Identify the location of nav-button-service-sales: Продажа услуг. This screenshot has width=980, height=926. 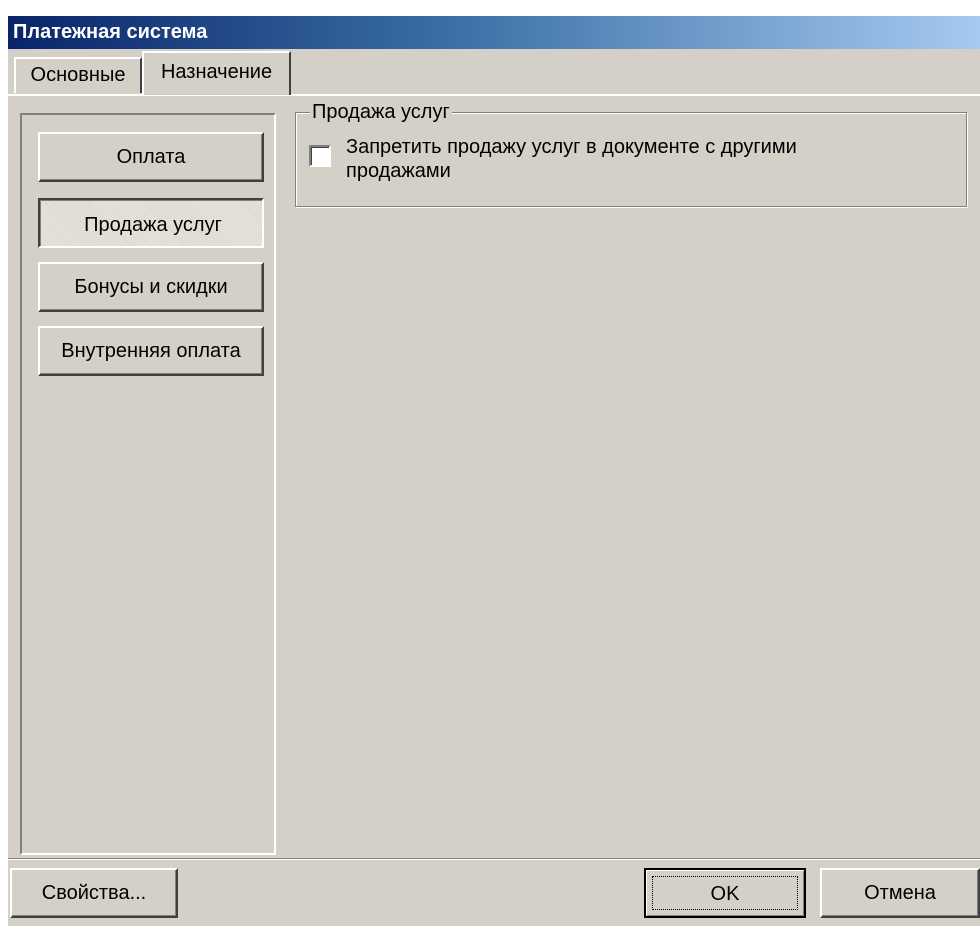
(151, 223).